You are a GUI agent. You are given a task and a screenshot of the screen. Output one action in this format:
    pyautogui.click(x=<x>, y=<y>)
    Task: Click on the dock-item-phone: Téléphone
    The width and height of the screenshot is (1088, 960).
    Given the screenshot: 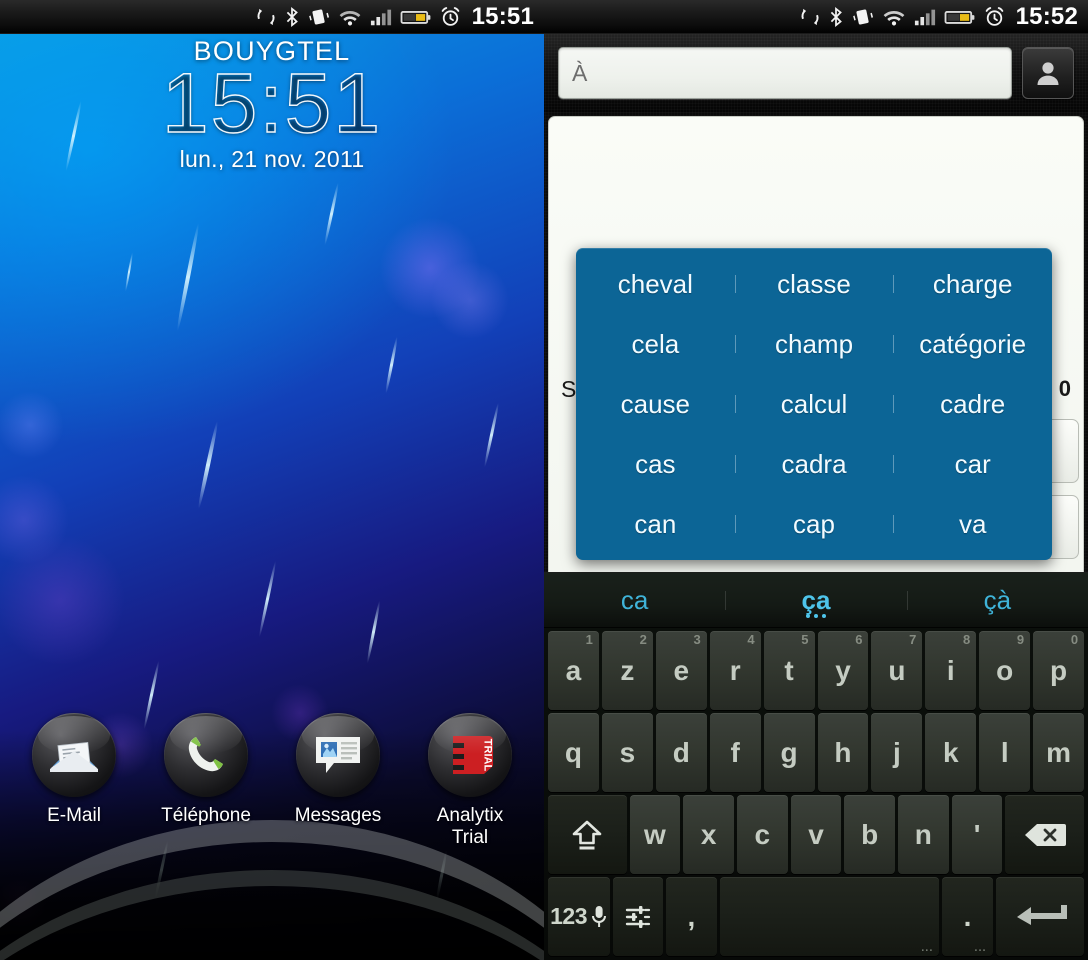 What is the action you would take?
    pyautogui.click(x=206, y=769)
    